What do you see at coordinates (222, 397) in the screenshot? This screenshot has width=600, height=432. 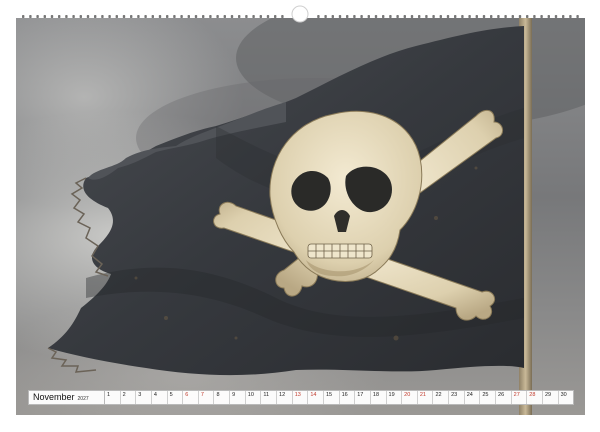 I see `day-cell: 8` at bounding box center [222, 397].